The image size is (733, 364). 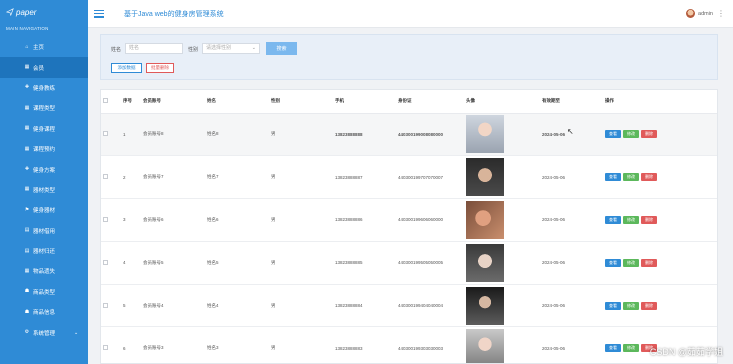 What do you see at coordinates (126, 68) in the screenshot?
I see `add-data-button: 添加数据` at bounding box center [126, 68].